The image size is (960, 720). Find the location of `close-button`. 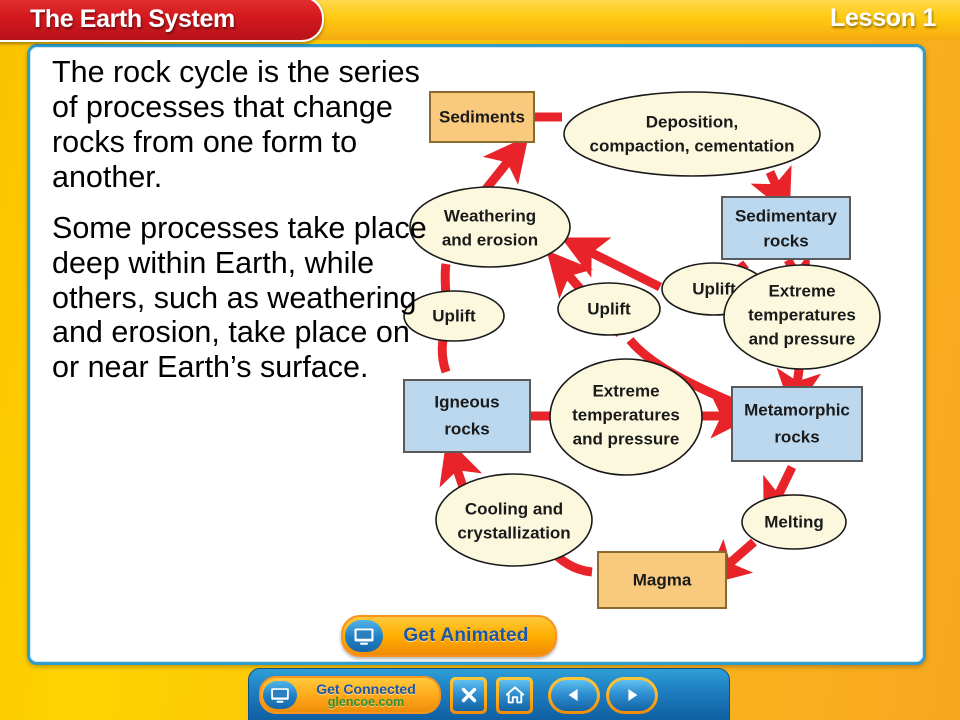

close-button is located at coordinates (468, 695).